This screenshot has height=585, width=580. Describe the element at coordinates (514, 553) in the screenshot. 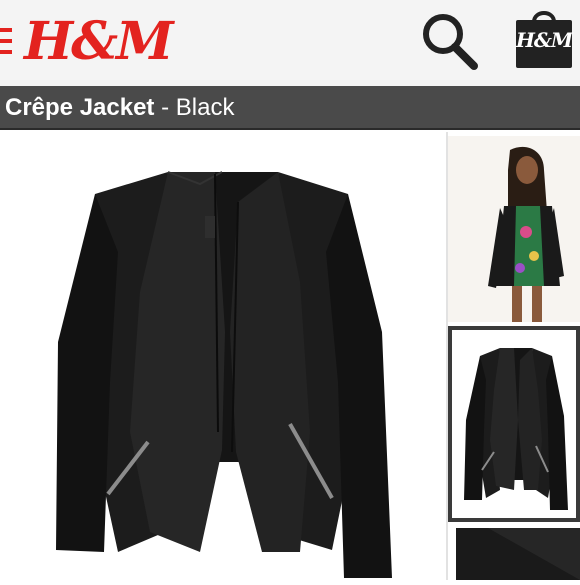

I see `thumbnail-detail` at that location.